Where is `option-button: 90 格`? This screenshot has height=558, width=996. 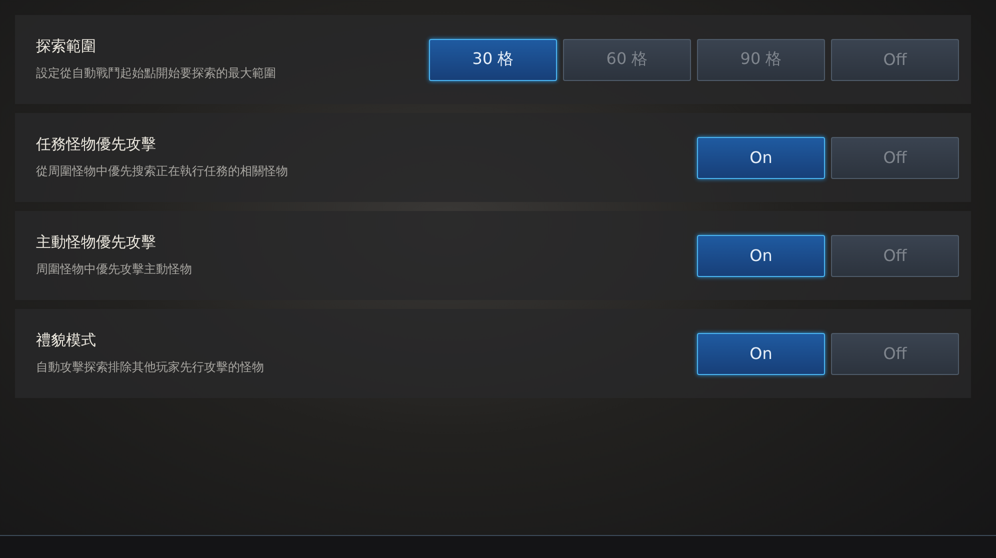 option-button: 90 格 is located at coordinates (761, 59).